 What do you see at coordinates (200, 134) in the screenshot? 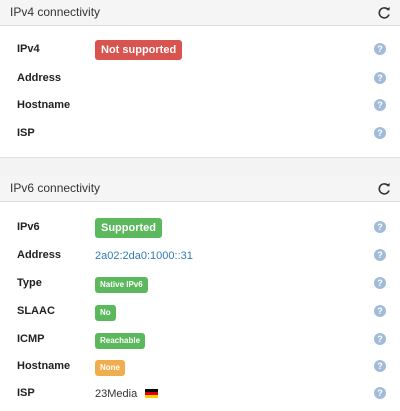
I see `ipv4-isp-row: ISP ?` at bounding box center [200, 134].